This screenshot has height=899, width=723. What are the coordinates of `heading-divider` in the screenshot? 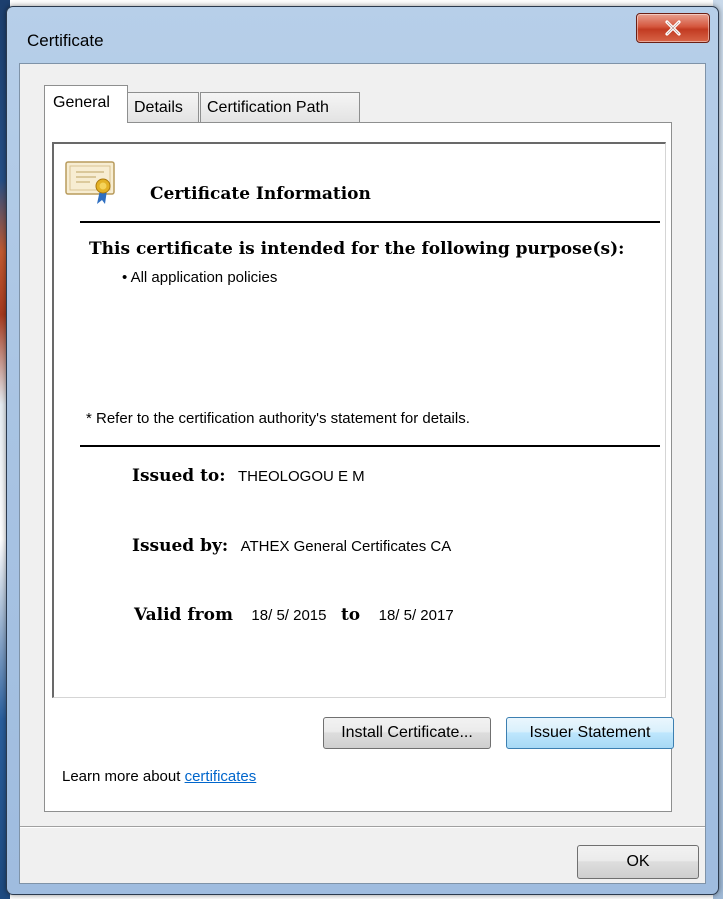 It's located at (370, 222).